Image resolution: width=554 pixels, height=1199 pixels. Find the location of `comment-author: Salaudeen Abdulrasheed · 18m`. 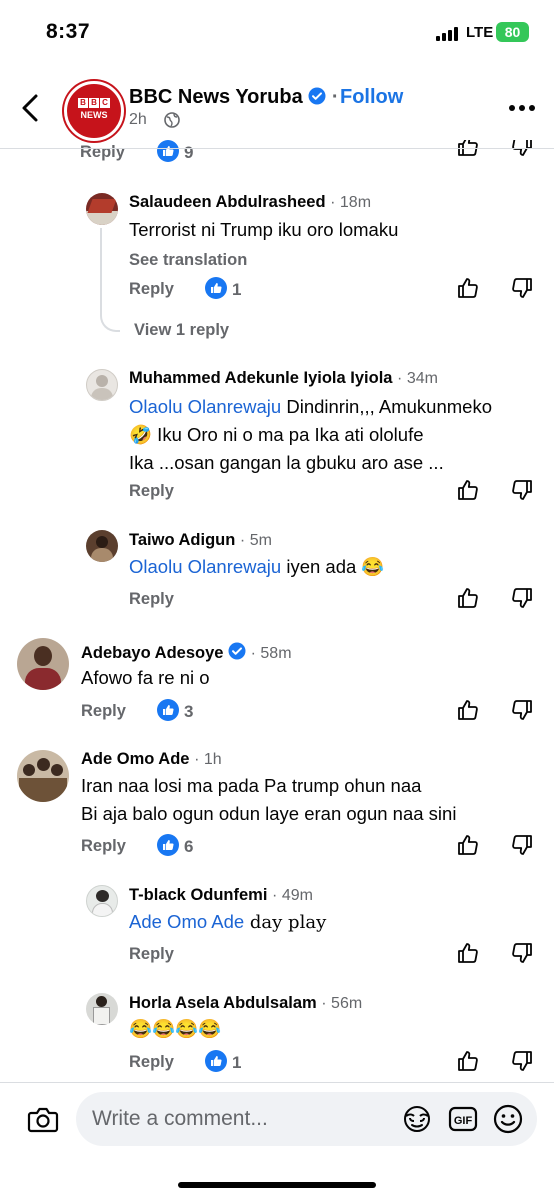

comment-author: Salaudeen Abdulrasheed · 18m is located at coordinates (250, 202).